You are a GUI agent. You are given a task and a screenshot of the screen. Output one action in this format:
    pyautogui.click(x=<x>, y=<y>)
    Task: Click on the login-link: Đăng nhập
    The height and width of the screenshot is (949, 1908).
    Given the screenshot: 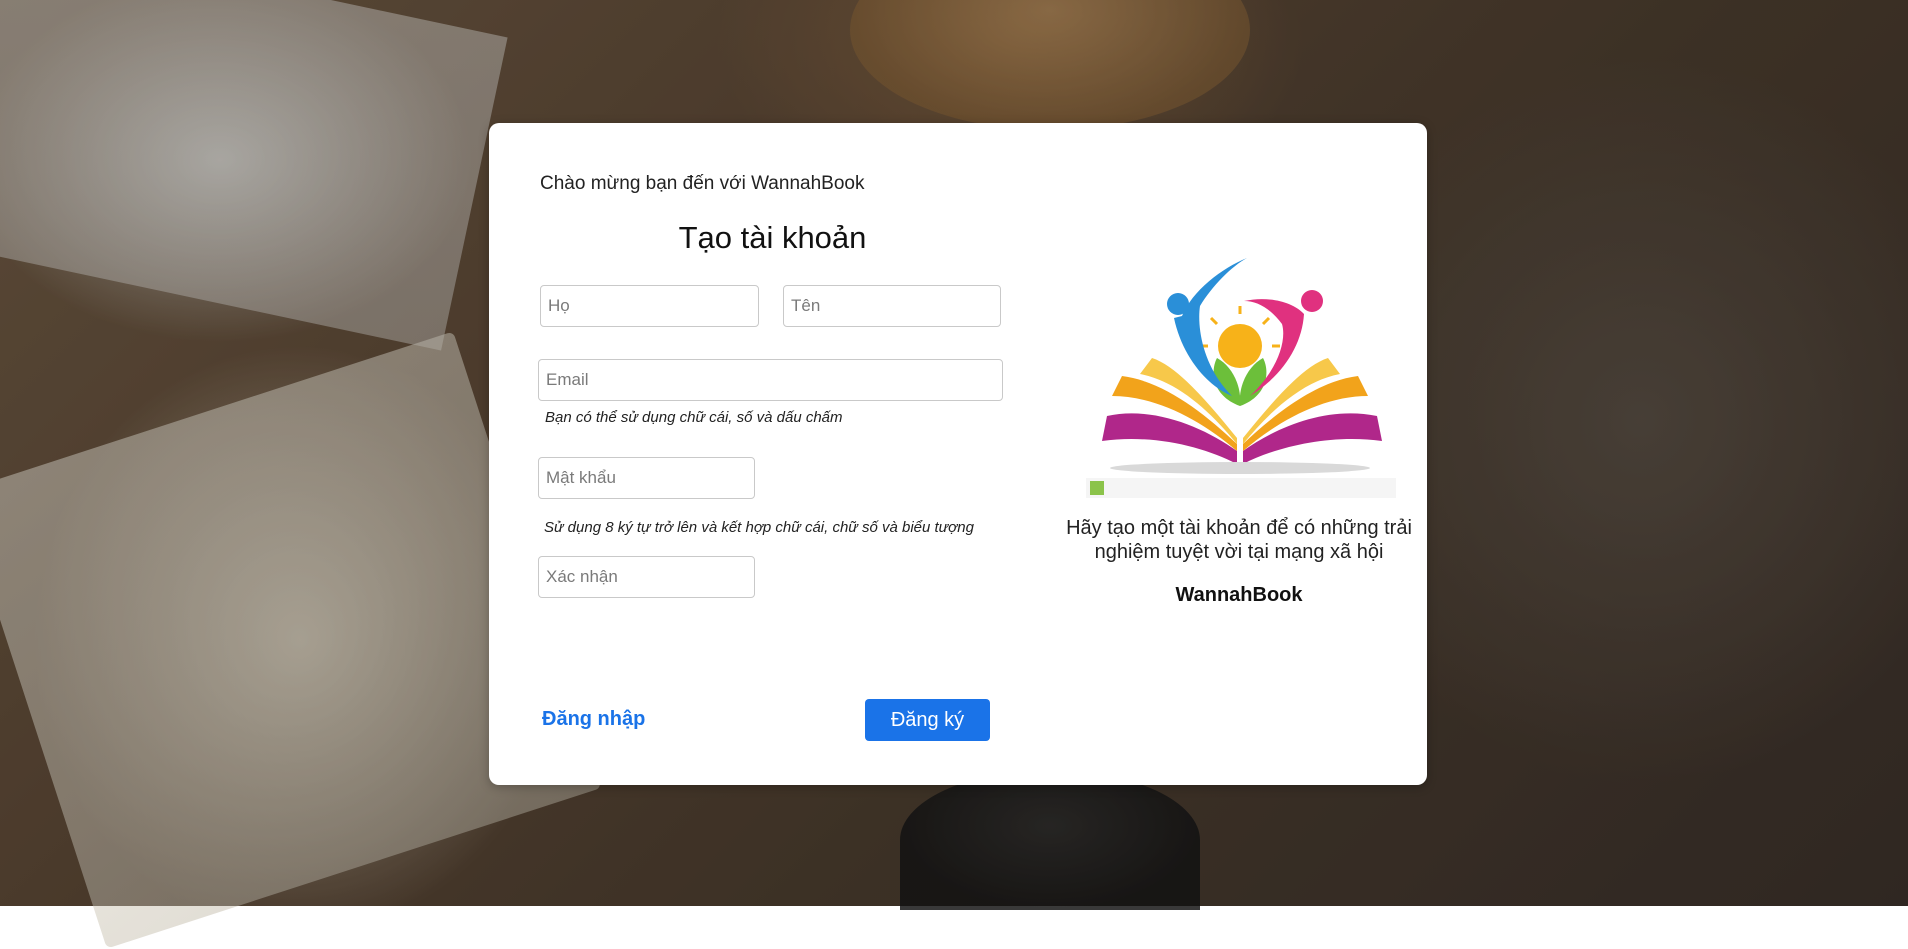 What is the action you would take?
    pyautogui.click(x=593, y=719)
    